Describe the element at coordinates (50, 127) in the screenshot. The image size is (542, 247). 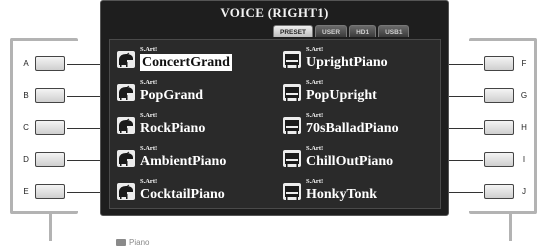
I see `button-c` at that location.